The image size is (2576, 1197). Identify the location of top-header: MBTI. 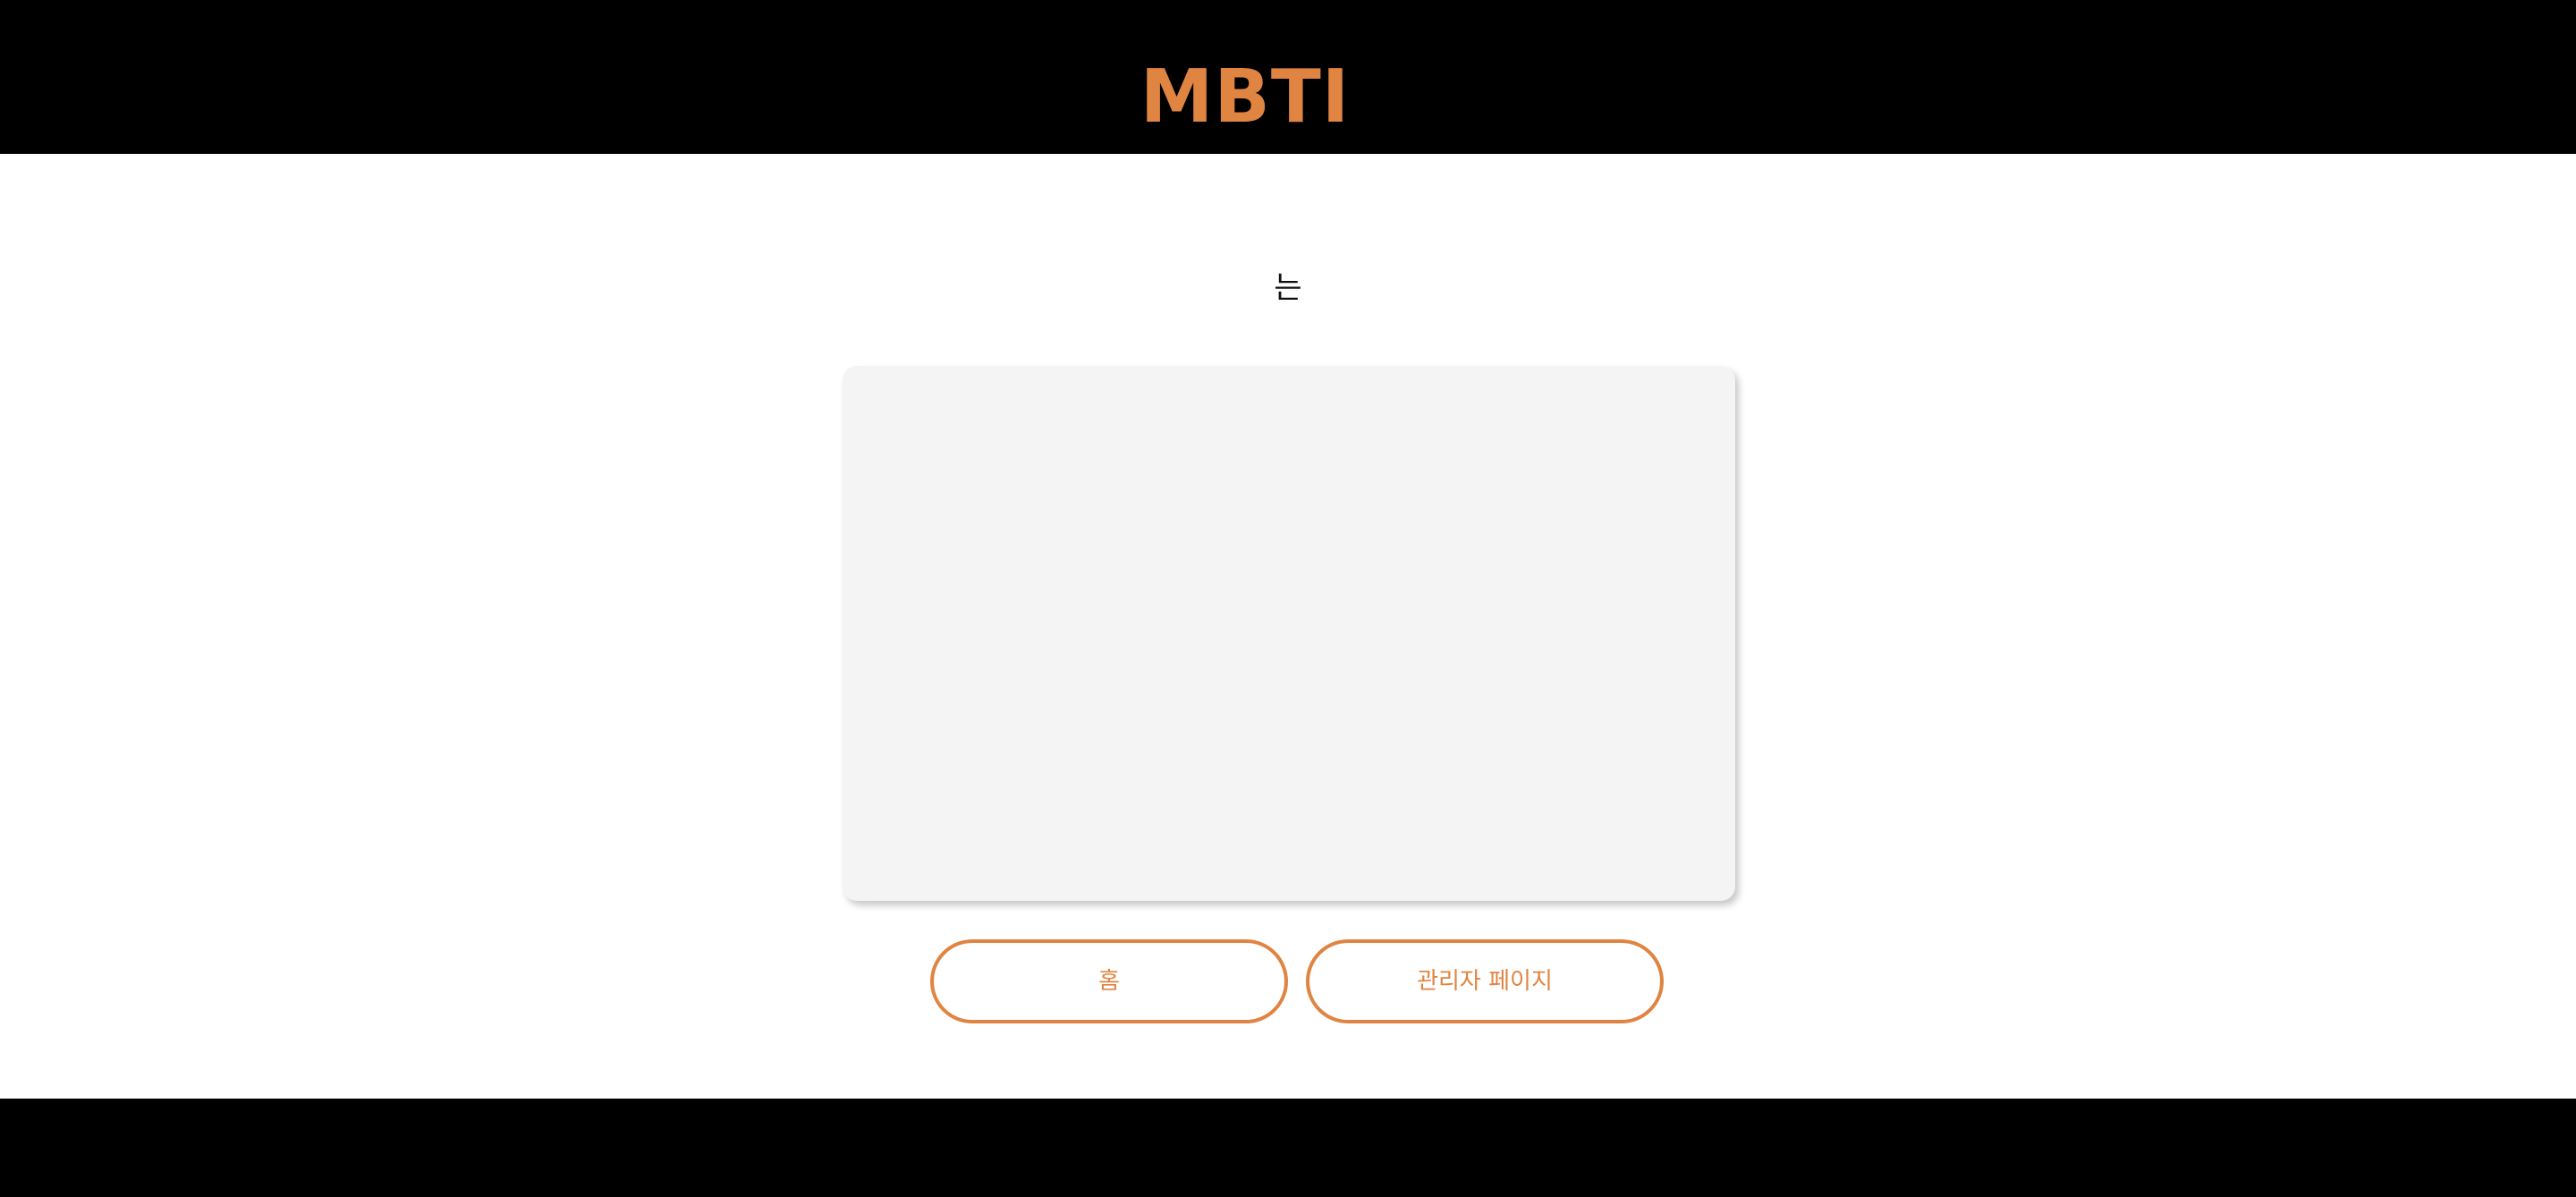
(1288, 77).